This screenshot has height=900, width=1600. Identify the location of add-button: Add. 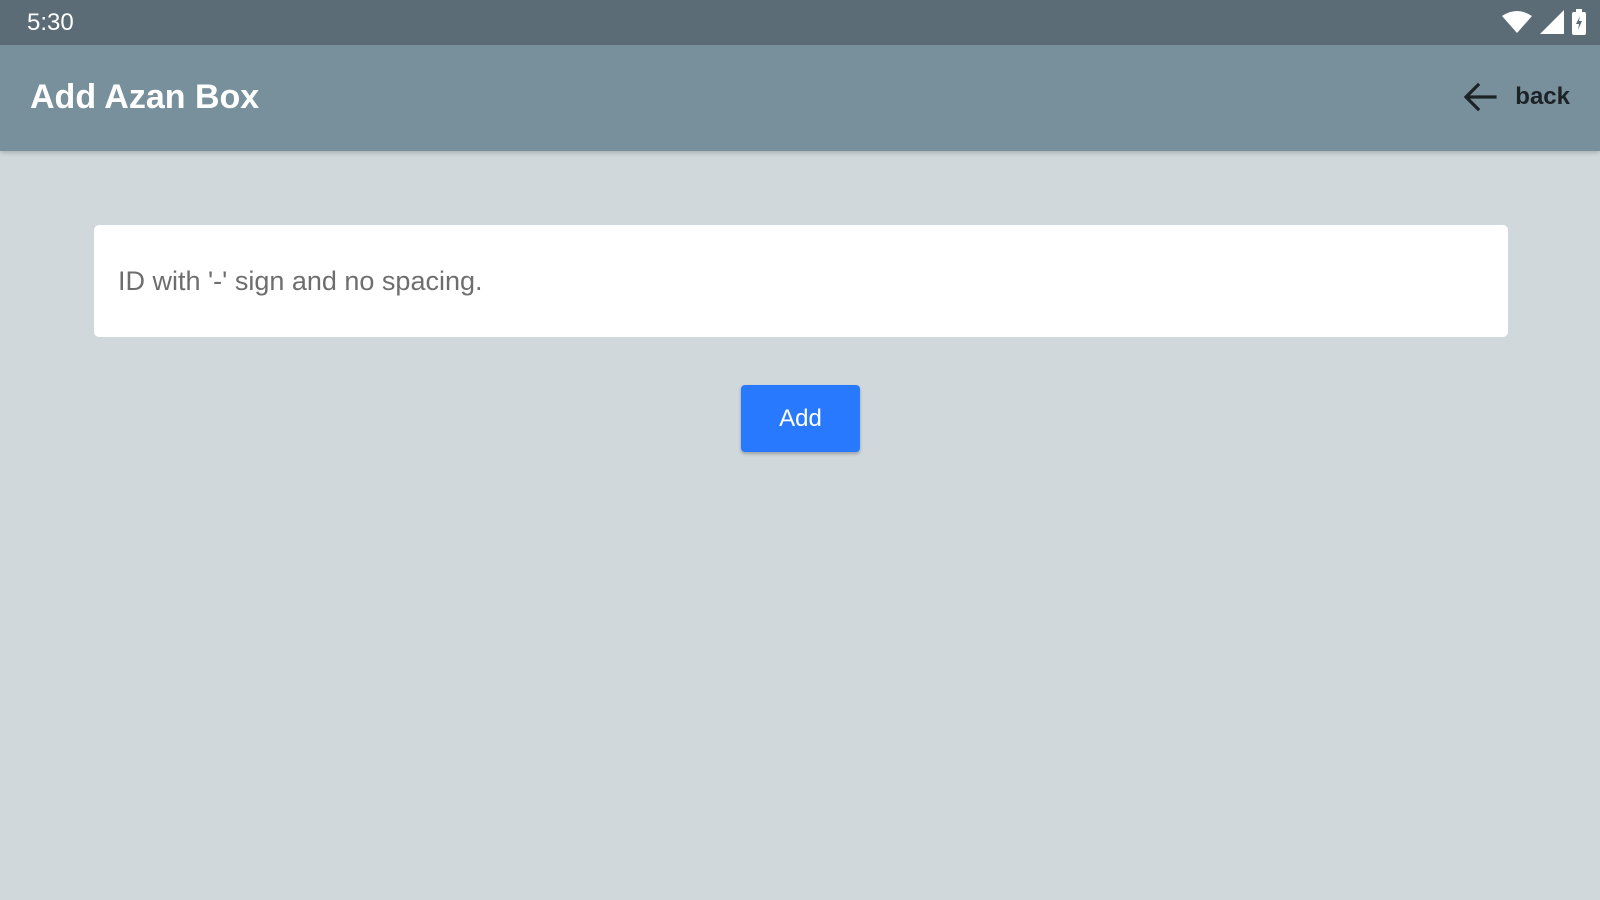
(800, 418).